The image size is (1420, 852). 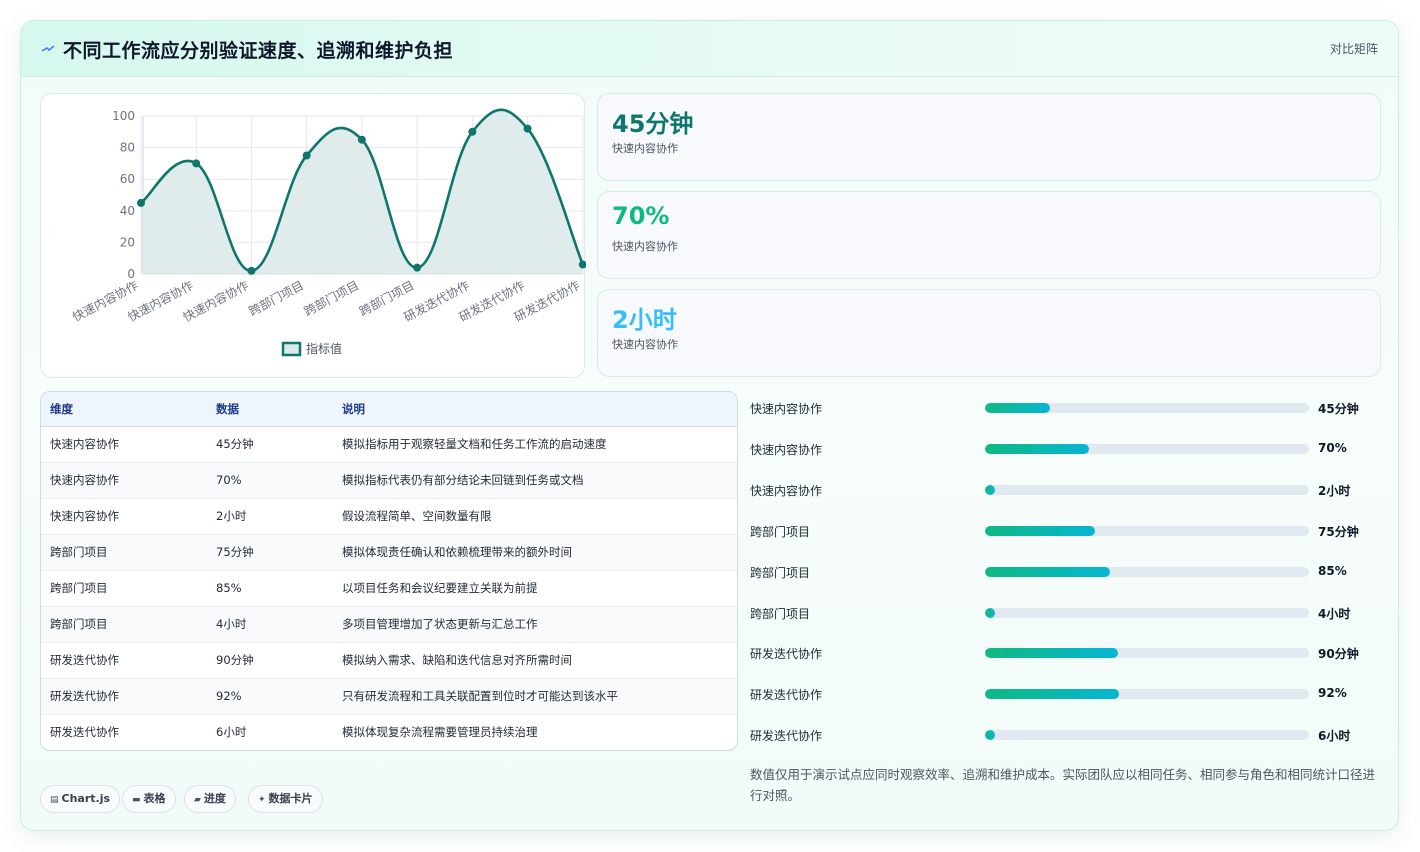 I want to click on column-header: 说明, so click(x=535, y=409).